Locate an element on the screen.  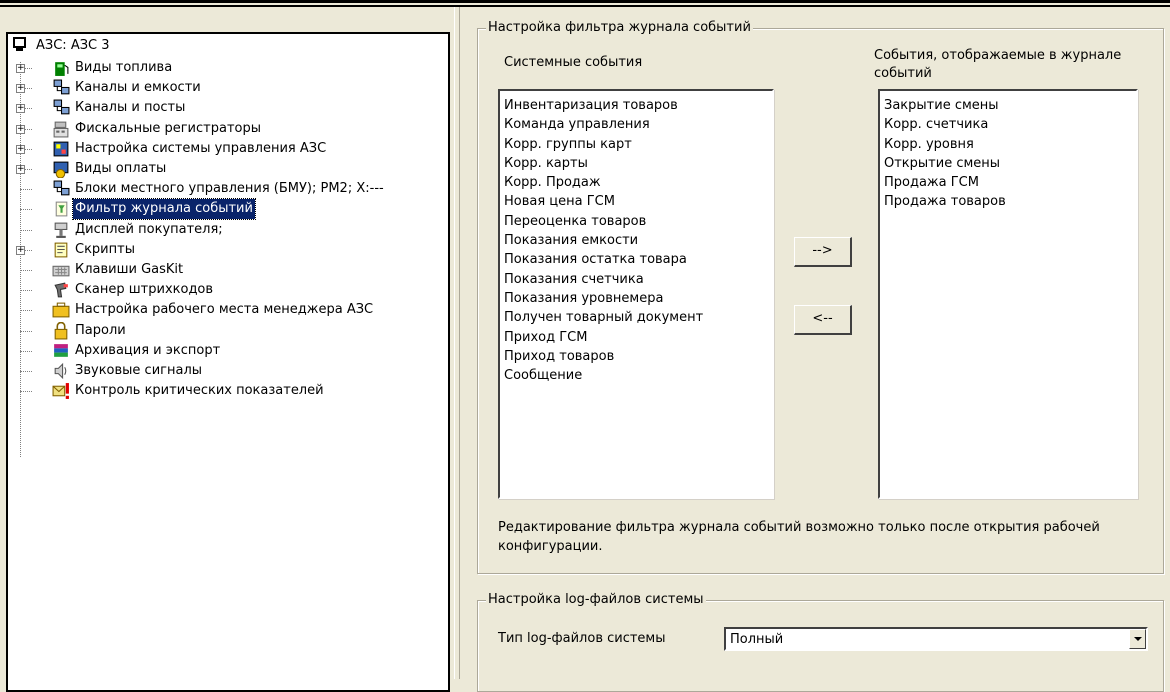
tree-item: + Скрипты is located at coordinates (228, 250).